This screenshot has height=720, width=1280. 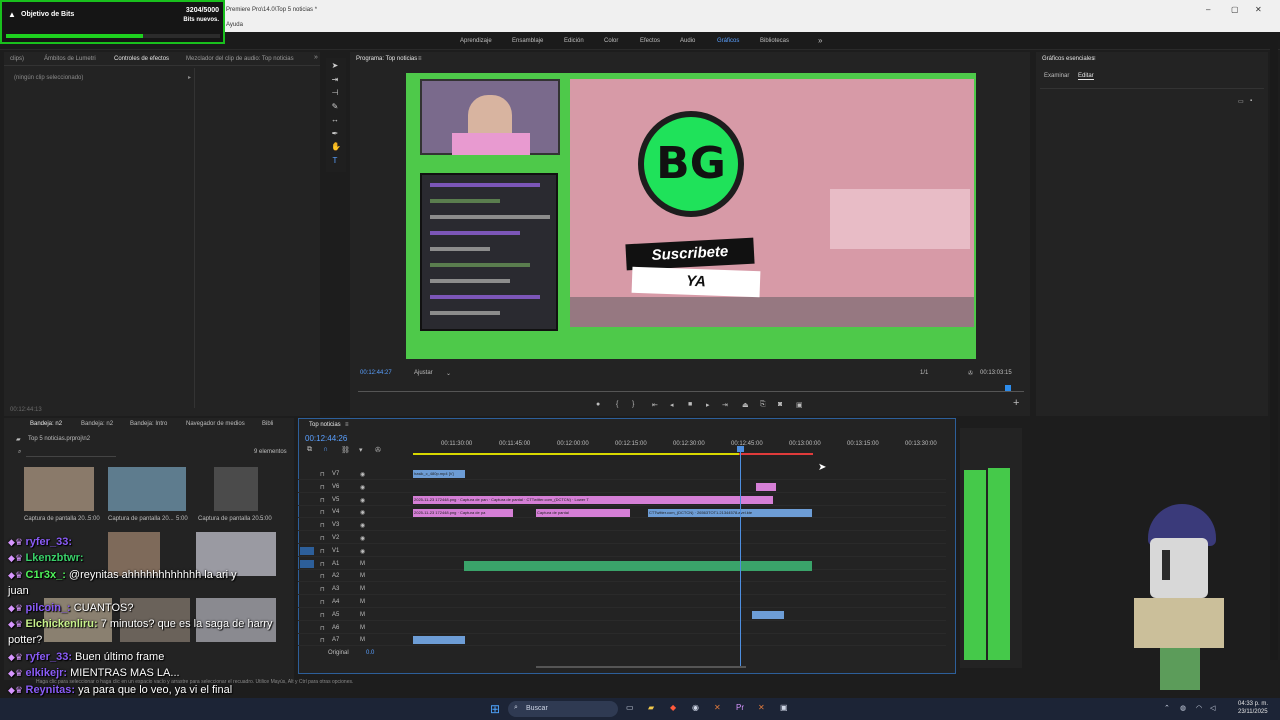 What do you see at coordinates (622, 576) in the screenshot?
I see `track-row: A2 ⊓ M` at bounding box center [622, 576].